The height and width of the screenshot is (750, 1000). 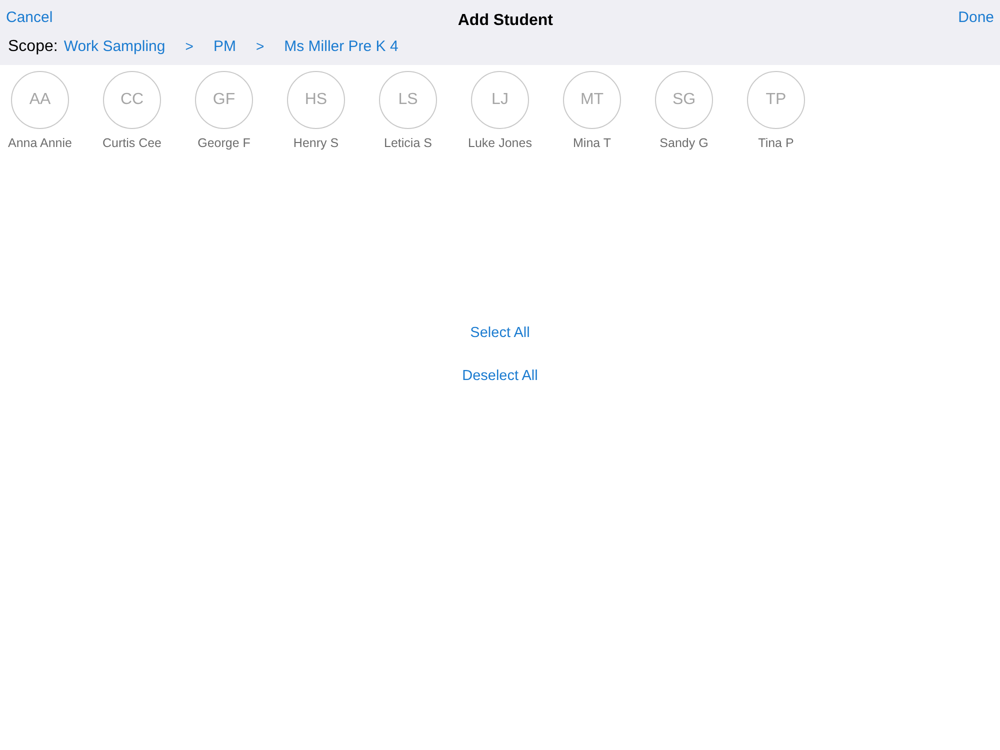 I want to click on student-name: Mina T, so click(x=592, y=143).